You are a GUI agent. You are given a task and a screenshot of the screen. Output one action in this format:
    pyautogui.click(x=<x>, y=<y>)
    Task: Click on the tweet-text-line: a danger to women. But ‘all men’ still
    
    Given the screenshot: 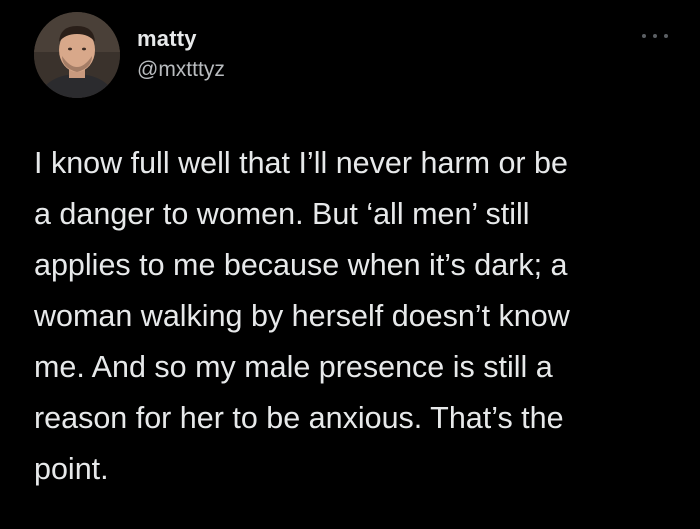 What is the action you would take?
    pyautogui.click(x=282, y=214)
    